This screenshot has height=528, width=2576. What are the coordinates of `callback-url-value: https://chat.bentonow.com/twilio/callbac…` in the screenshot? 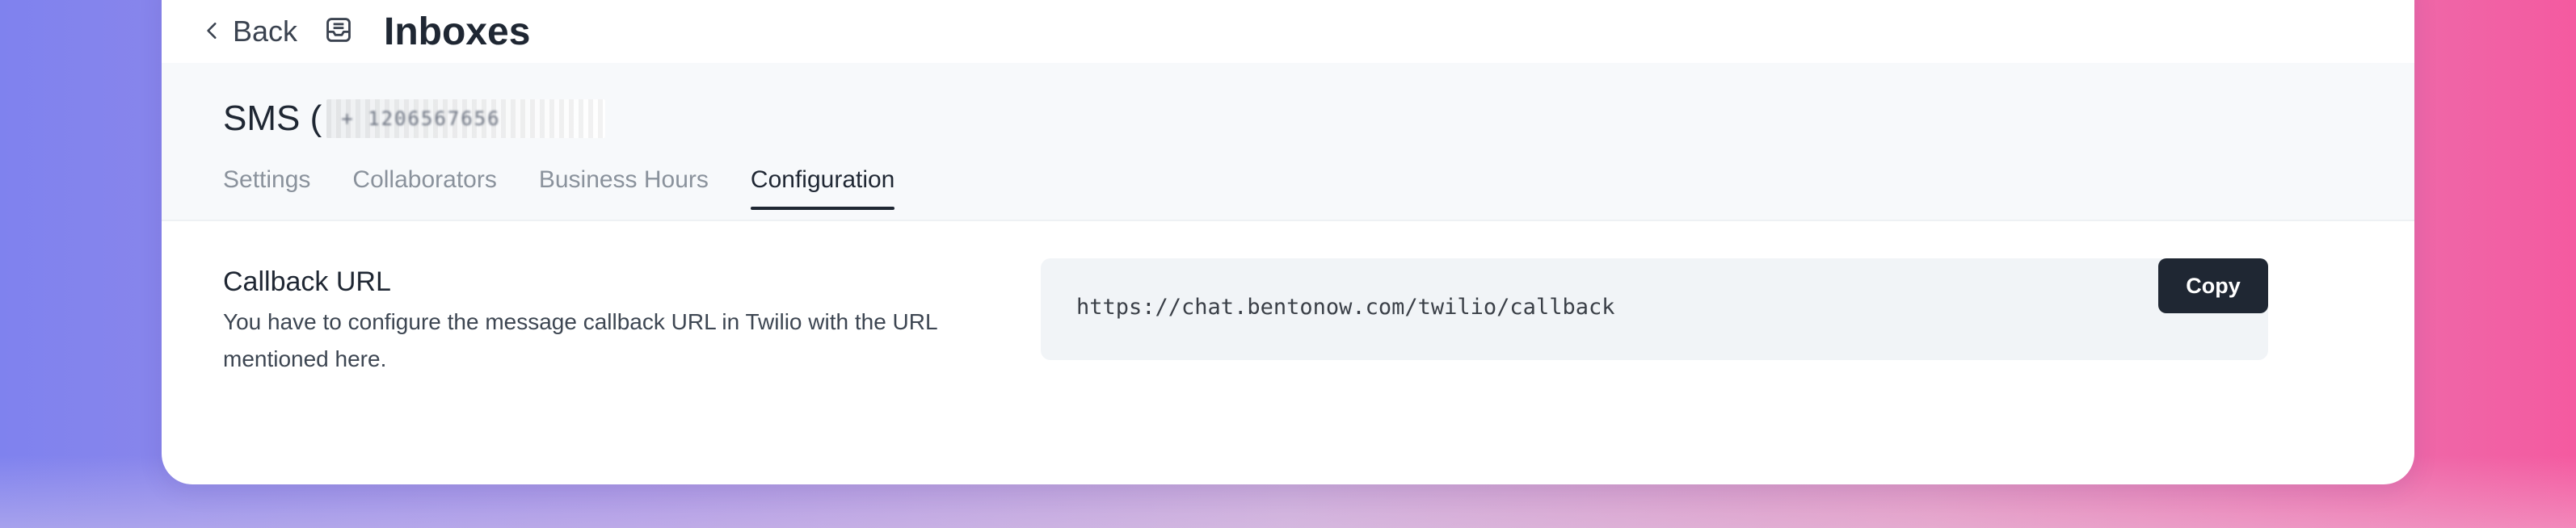 It's located at (1345, 307).